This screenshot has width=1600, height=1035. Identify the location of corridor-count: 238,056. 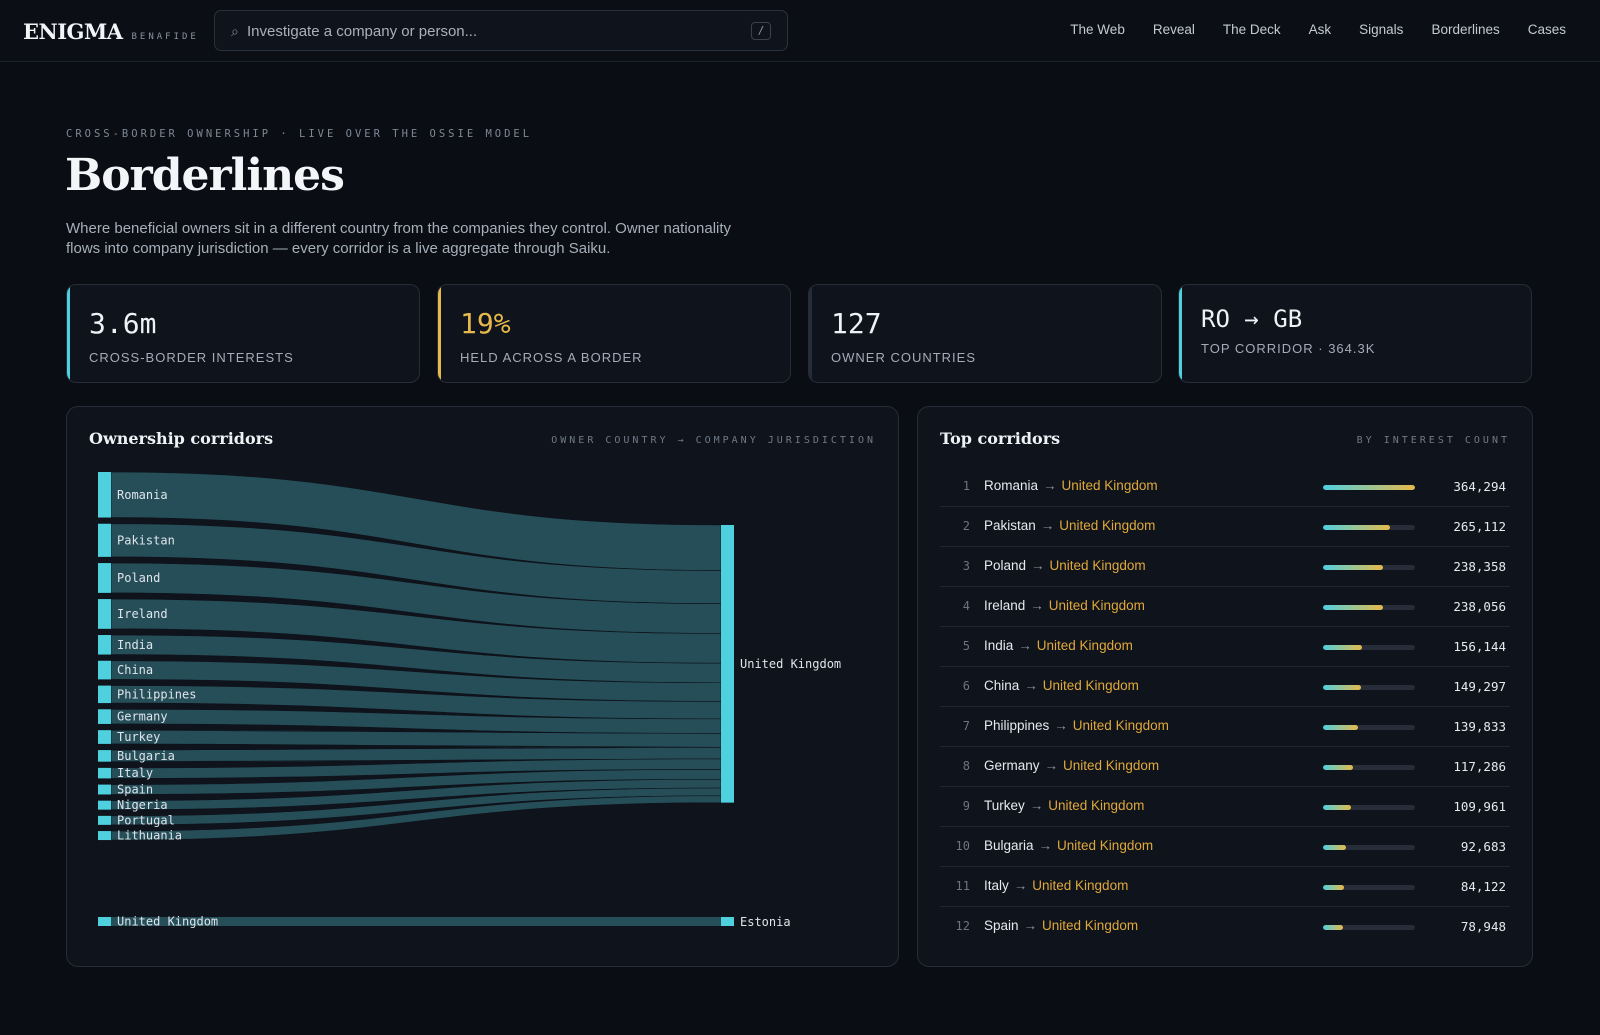
(1479, 606).